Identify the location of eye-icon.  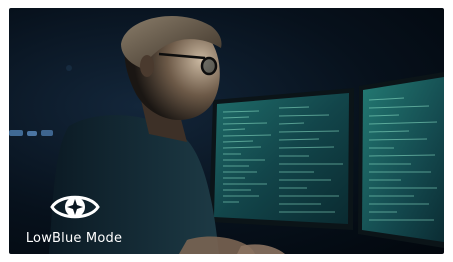
(75, 207).